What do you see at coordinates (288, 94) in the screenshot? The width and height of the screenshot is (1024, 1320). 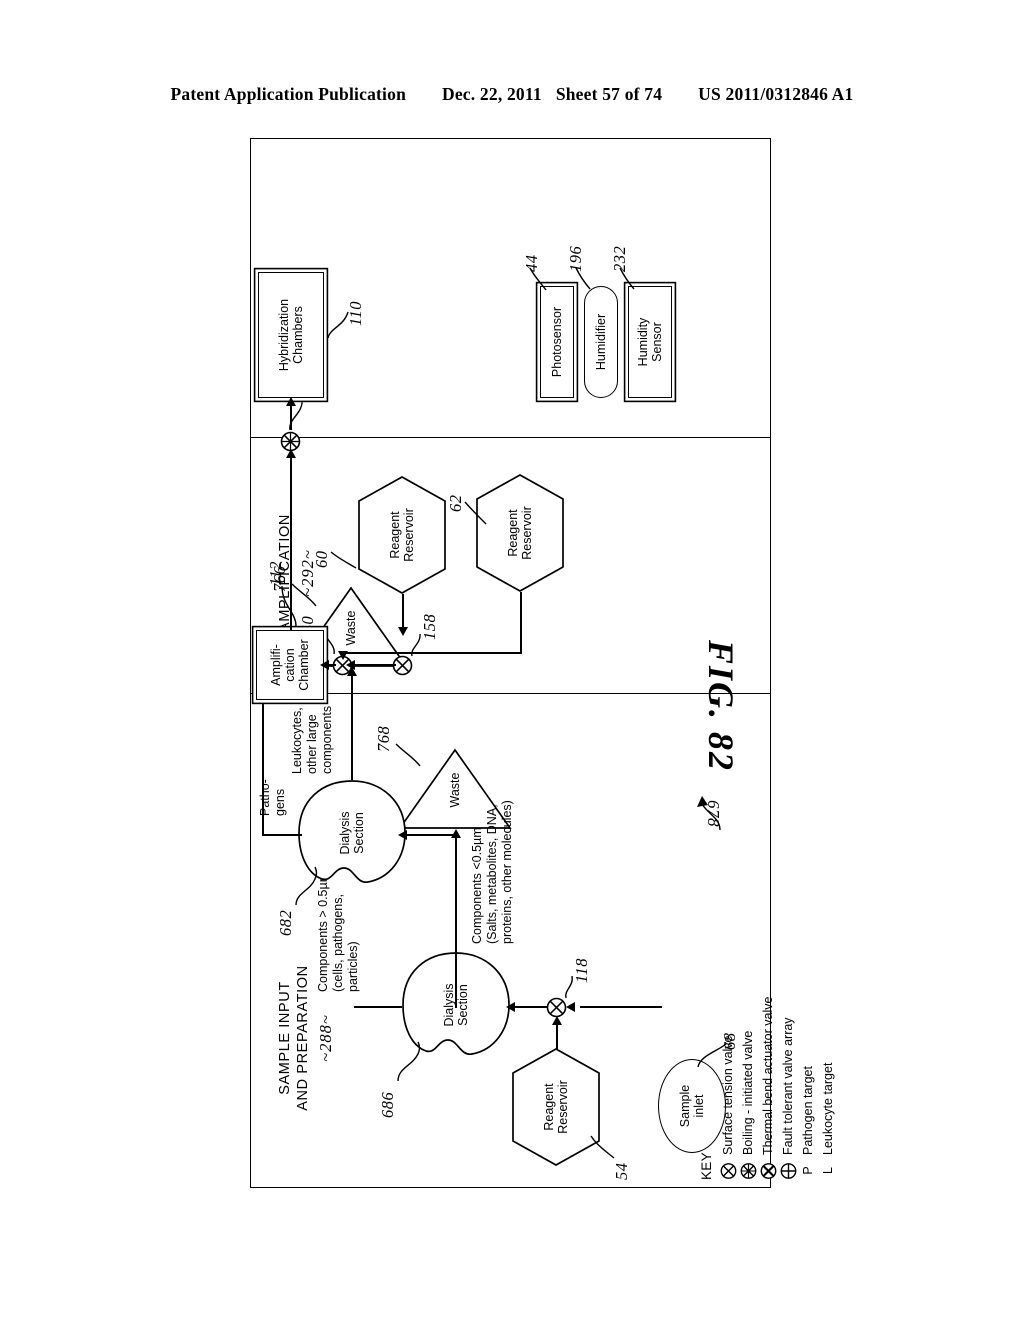 I see `header-publication: Patent Application Publication` at bounding box center [288, 94].